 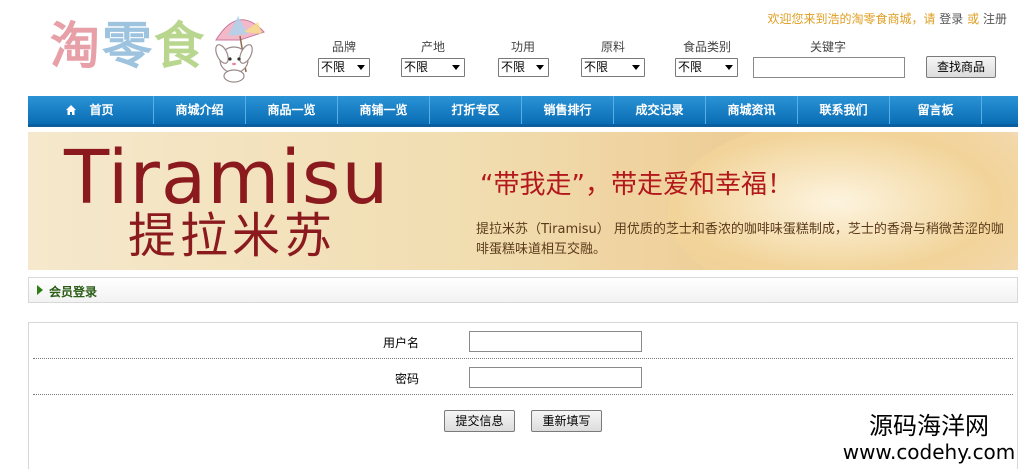 What do you see at coordinates (240, 49) in the screenshot?
I see `bunny-mascot-icon` at bounding box center [240, 49].